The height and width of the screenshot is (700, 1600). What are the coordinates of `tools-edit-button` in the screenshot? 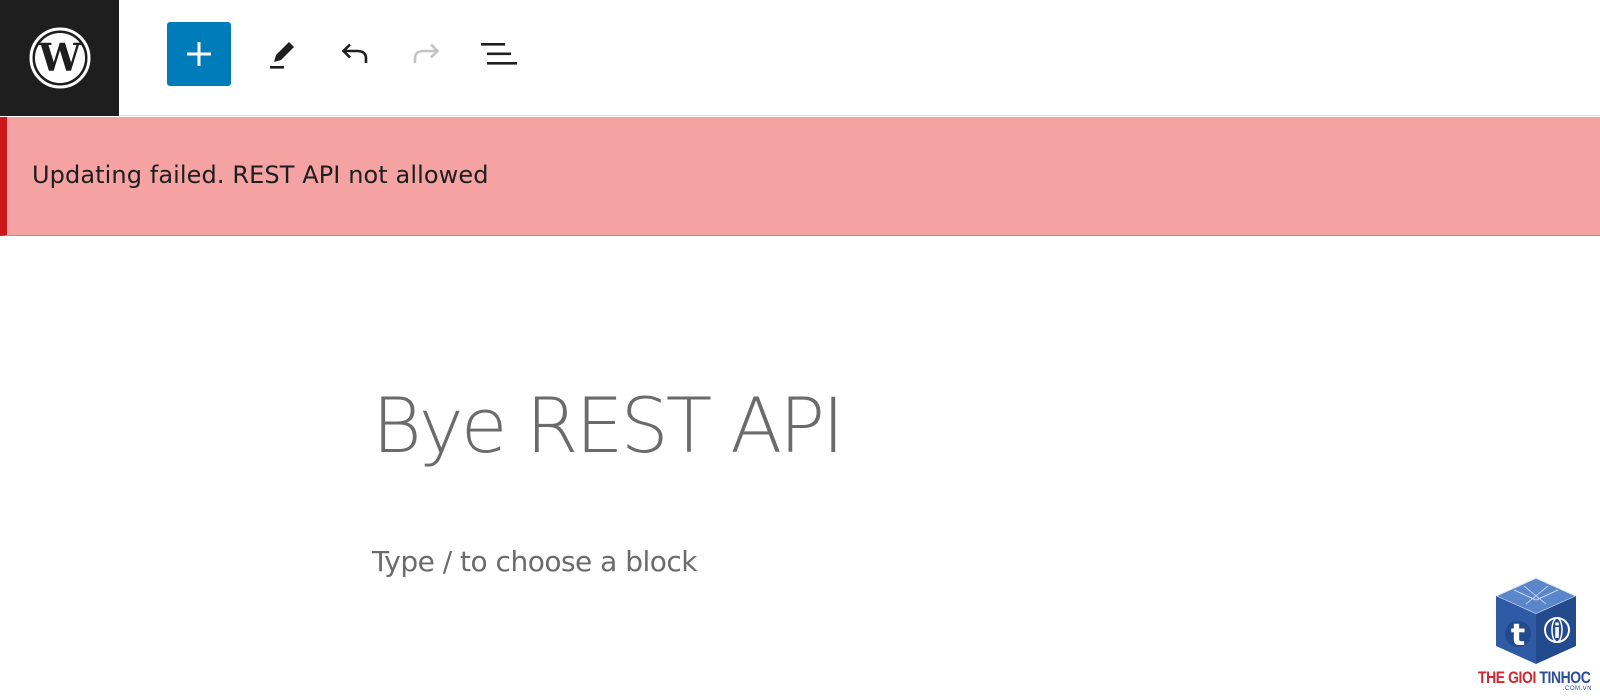 It's located at (282, 54).